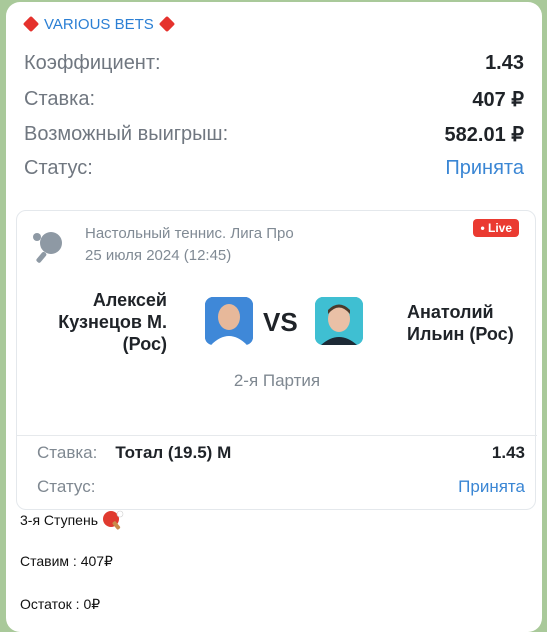 The height and width of the screenshot is (632, 547). I want to click on league-name: Настольный теннис. Лига Про, so click(189, 233).